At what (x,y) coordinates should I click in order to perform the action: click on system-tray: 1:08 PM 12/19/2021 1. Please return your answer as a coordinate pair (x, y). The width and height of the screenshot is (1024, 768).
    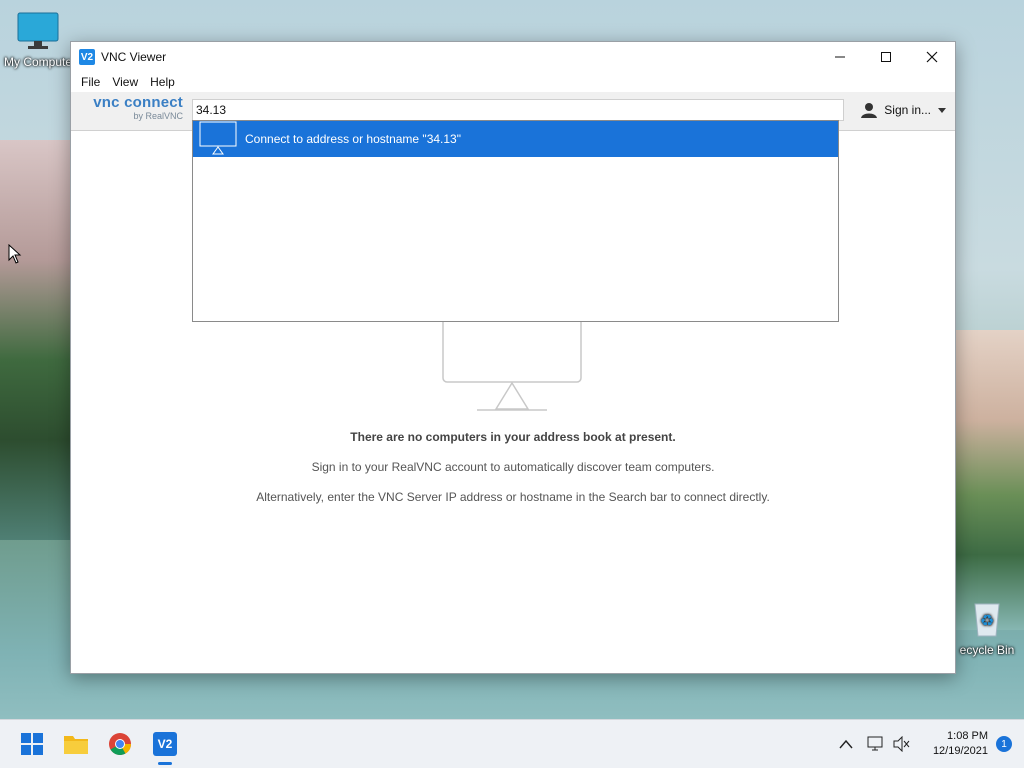
    Looking at the image, I should click on (931, 744).